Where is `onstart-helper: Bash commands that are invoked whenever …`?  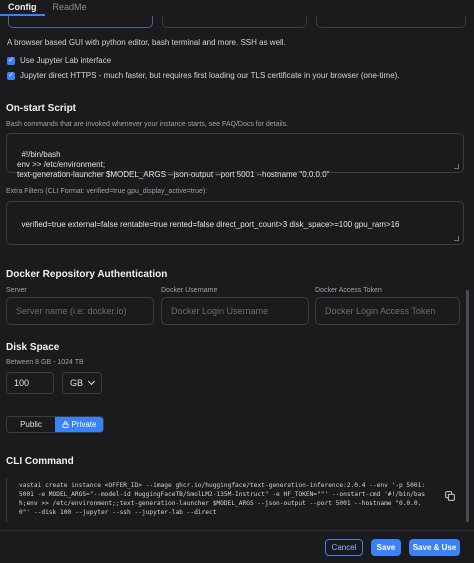
onstart-helper: Bash commands that are invoked whenever … is located at coordinates (147, 124).